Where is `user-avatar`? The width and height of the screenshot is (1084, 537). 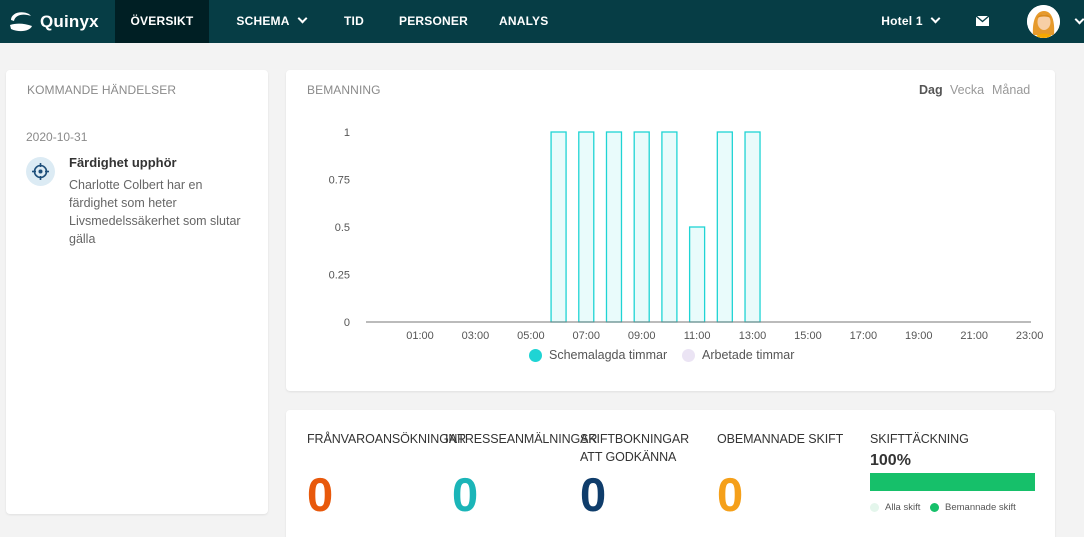 user-avatar is located at coordinates (1043, 21).